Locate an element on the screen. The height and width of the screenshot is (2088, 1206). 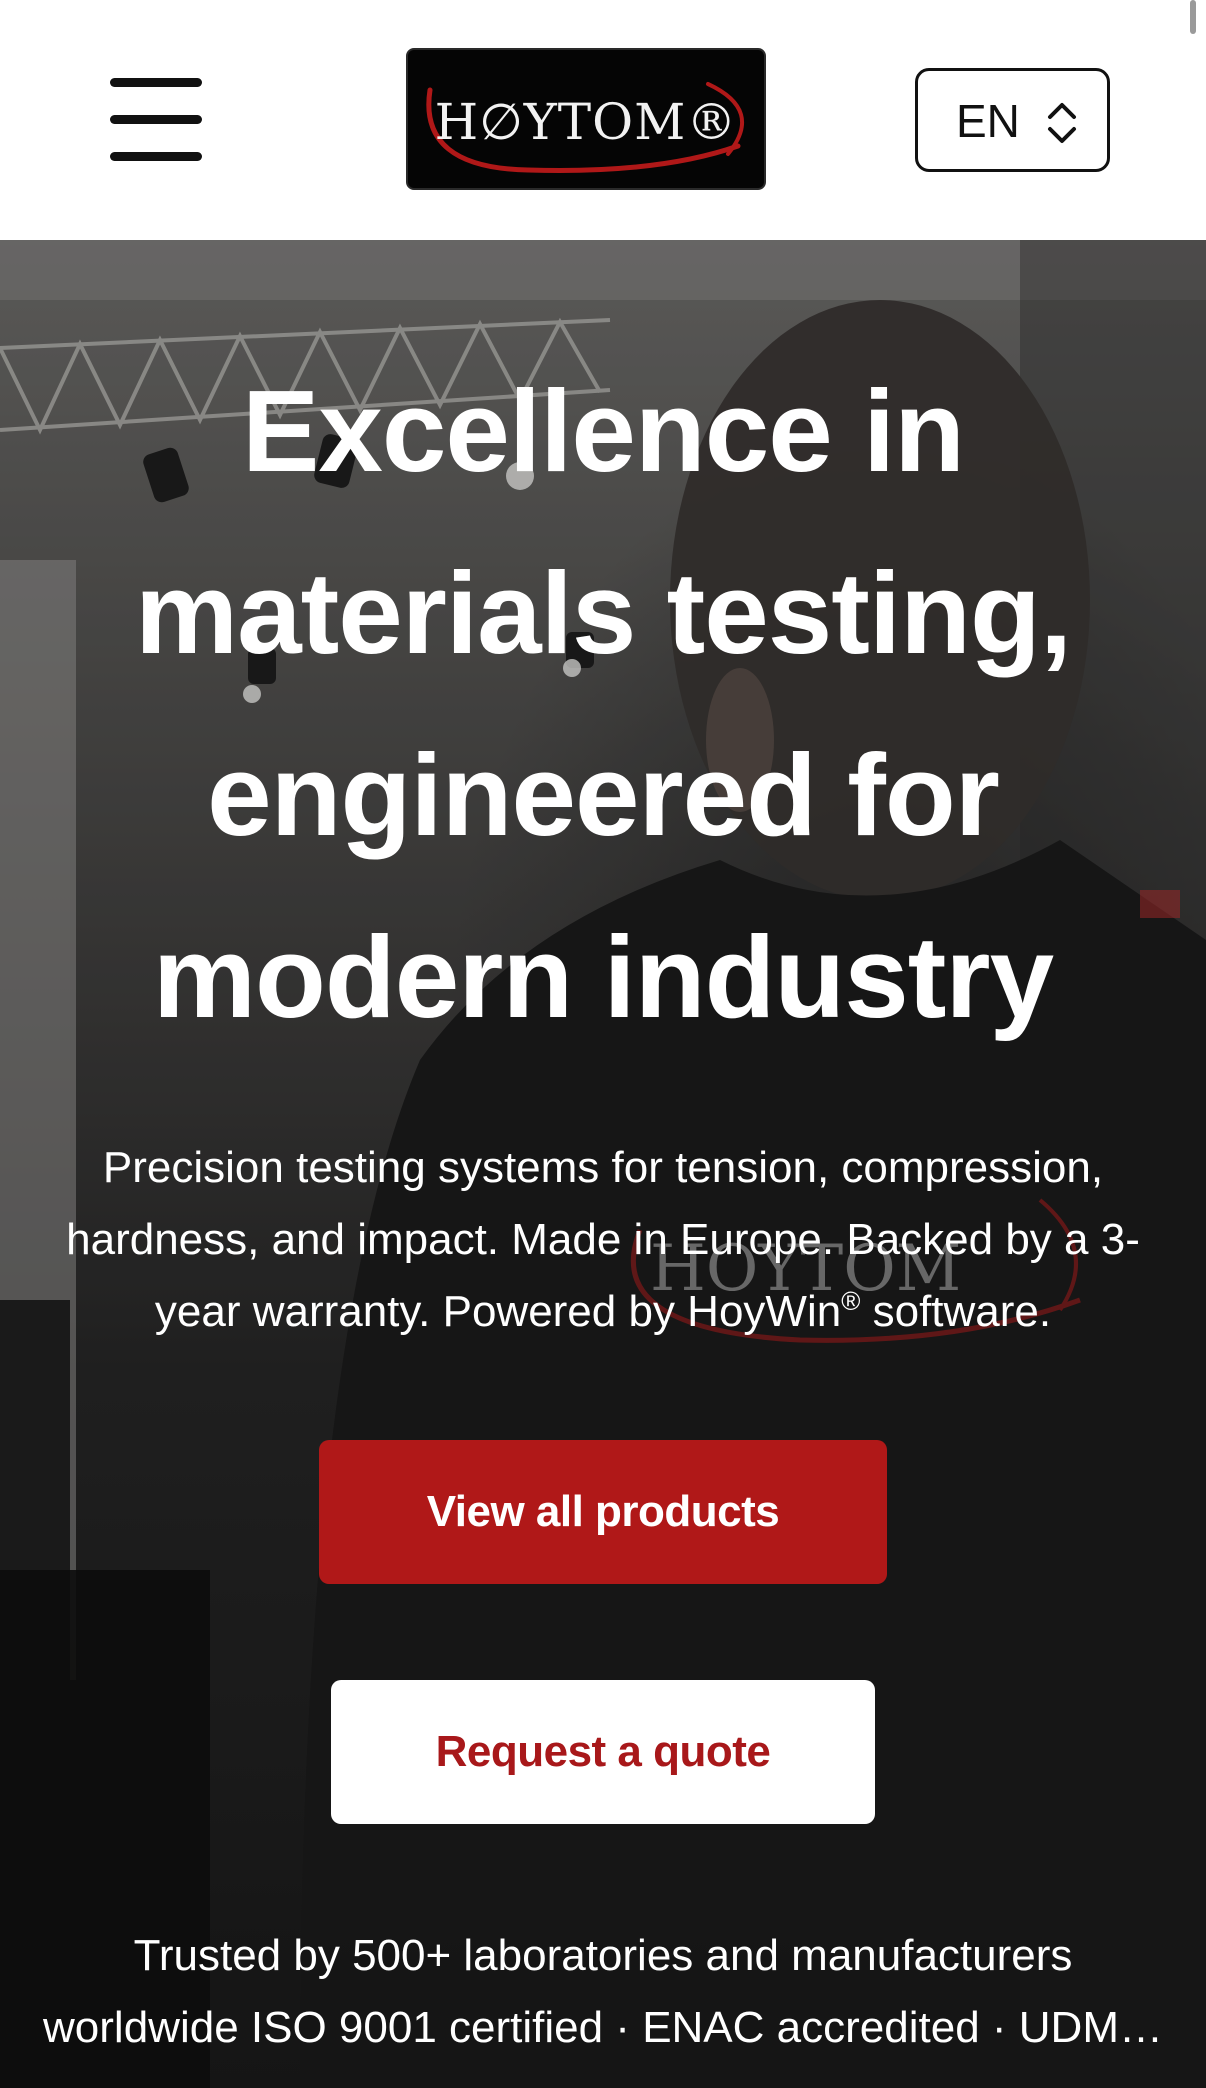
language-select: EN is located at coordinates (1012, 120).